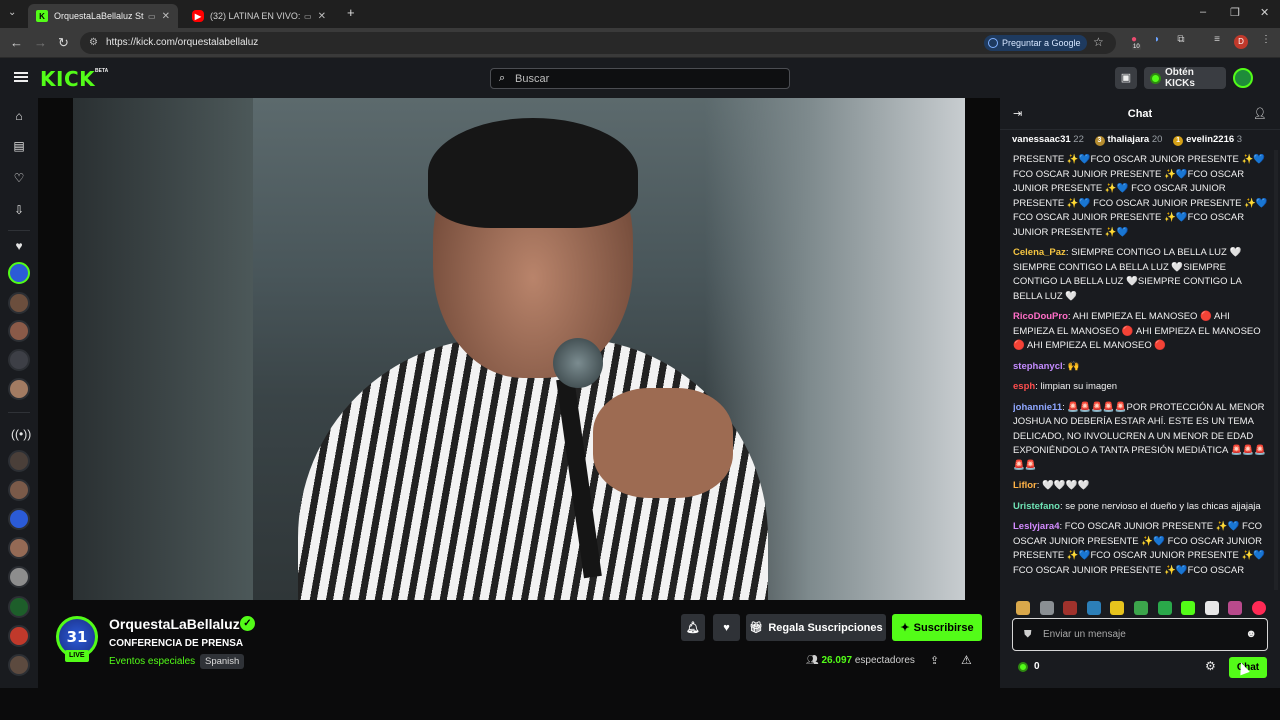  Describe the element at coordinates (103, 16) in the screenshot. I see `tab-kick: K OrquestaLaBellaluz Stream ▭ ✕` at that location.